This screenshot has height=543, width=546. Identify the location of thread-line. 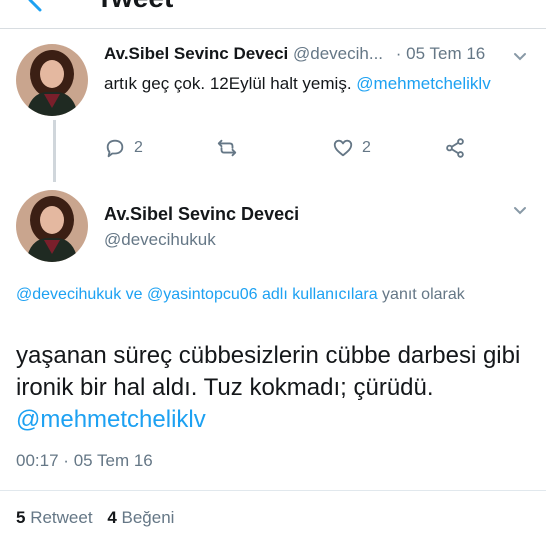
(54, 151).